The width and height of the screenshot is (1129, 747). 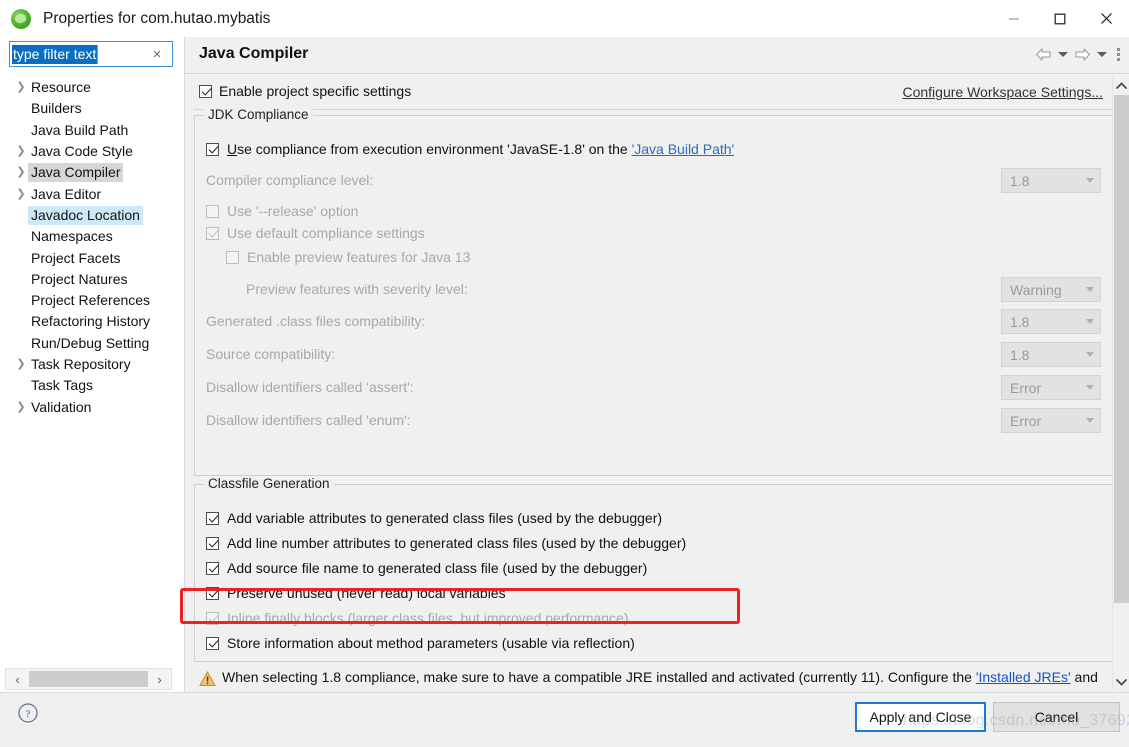 What do you see at coordinates (17, 679) in the screenshot?
I see `scroll-left-icon: ‹` at bounding box center [17, 679].